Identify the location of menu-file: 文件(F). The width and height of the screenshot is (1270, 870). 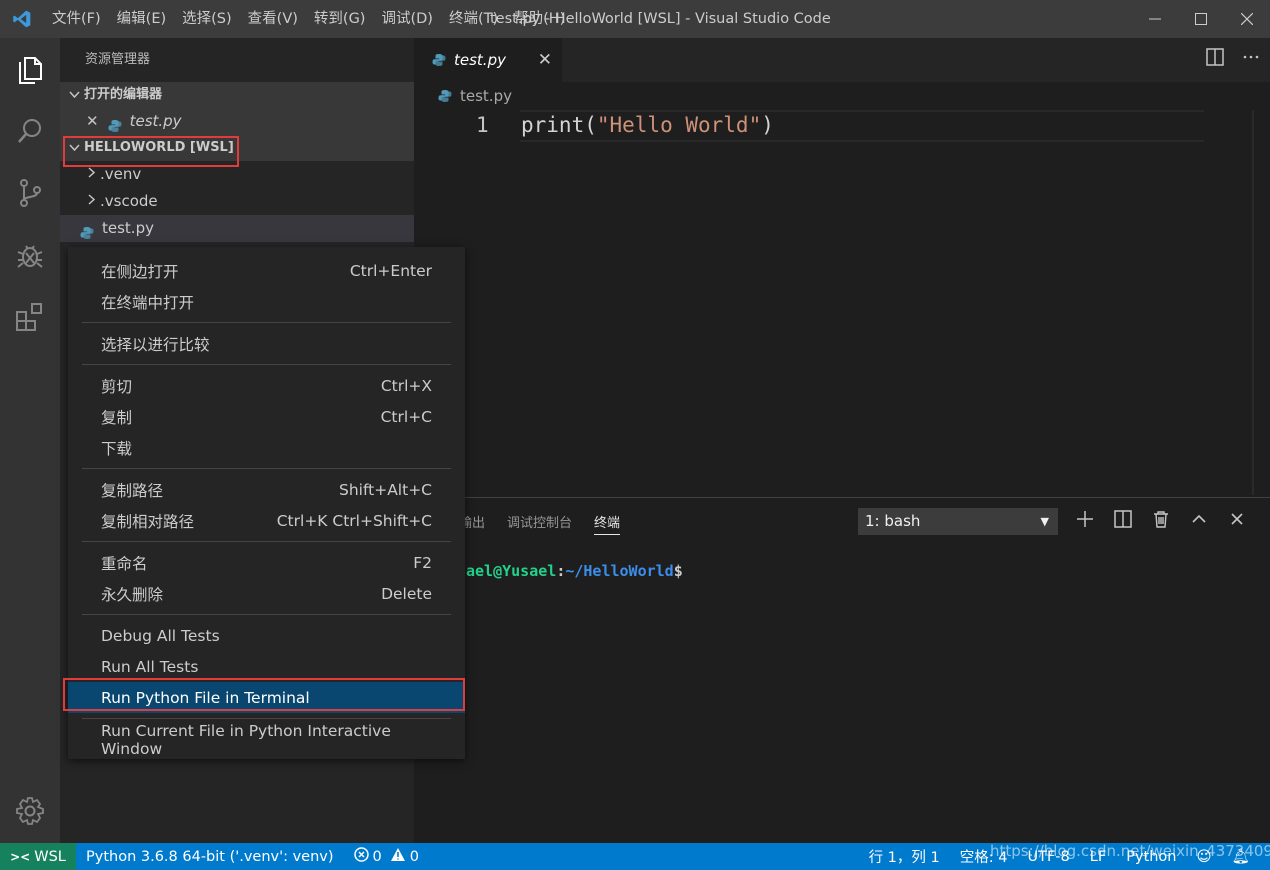
(76, 19).